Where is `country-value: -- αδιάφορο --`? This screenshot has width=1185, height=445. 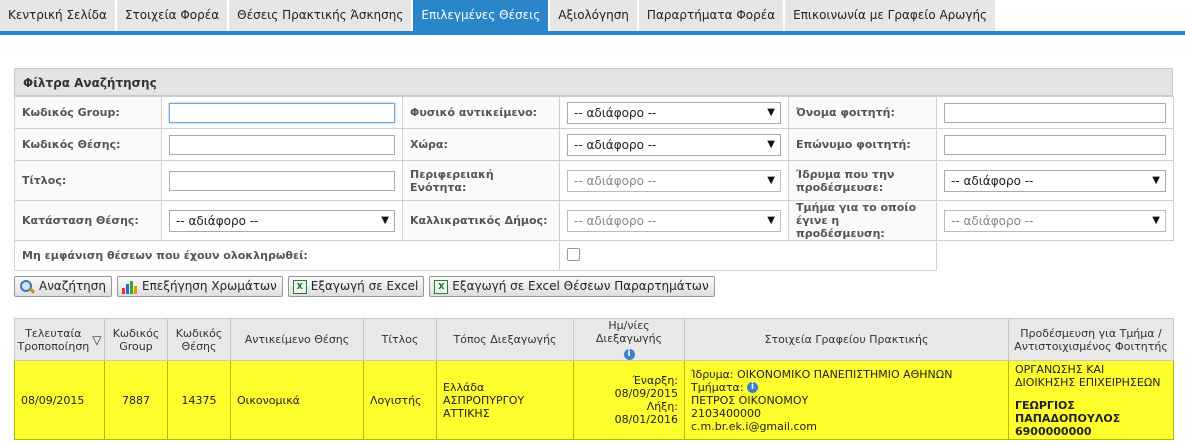 country-value: -- αδιάφορο -- is located at coordinates (615, 144).